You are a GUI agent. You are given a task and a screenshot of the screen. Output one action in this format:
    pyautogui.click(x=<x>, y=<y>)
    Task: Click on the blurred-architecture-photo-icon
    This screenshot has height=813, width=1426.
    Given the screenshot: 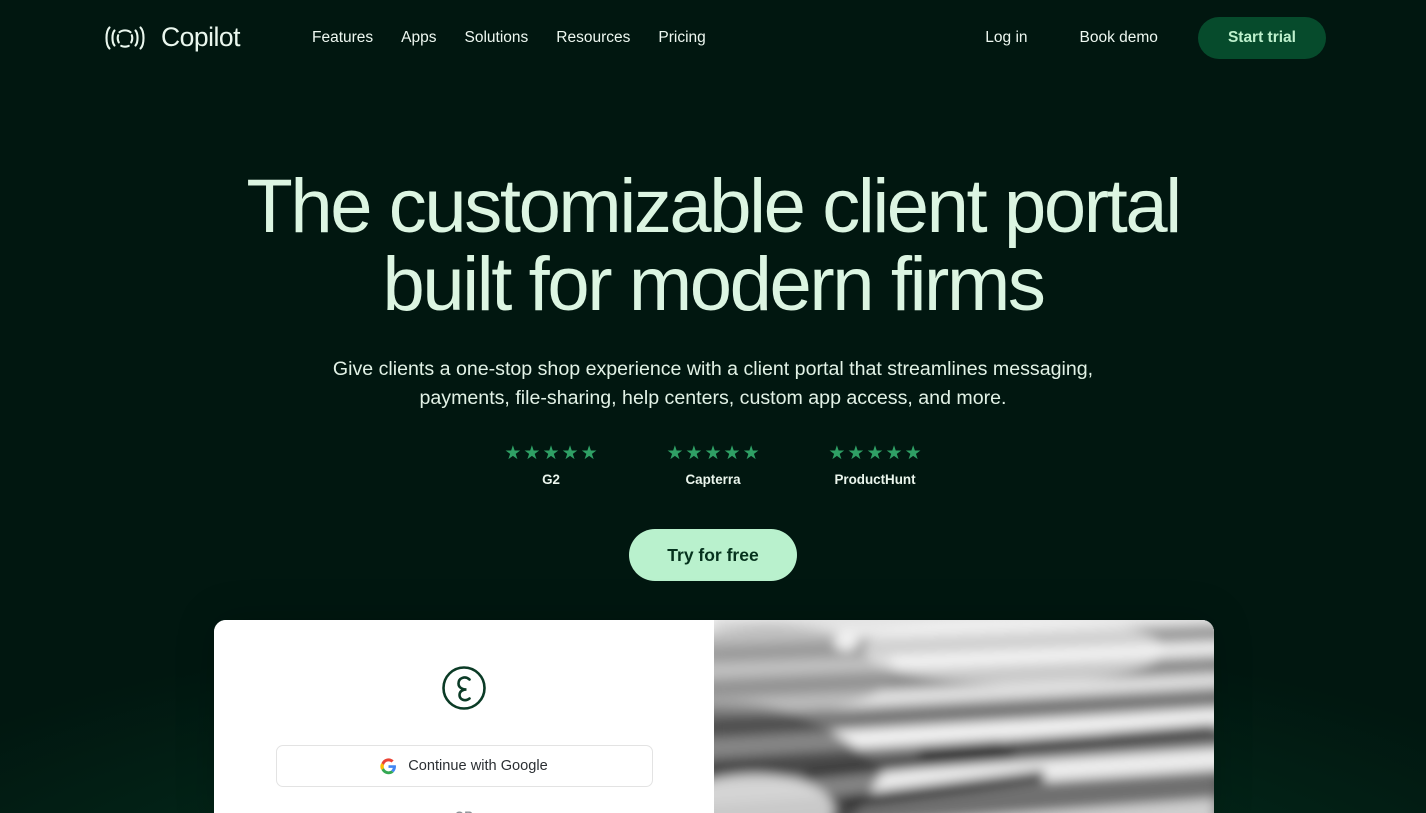 What is the action you would take?
    pyautogui.click(x=964, y=716)
    